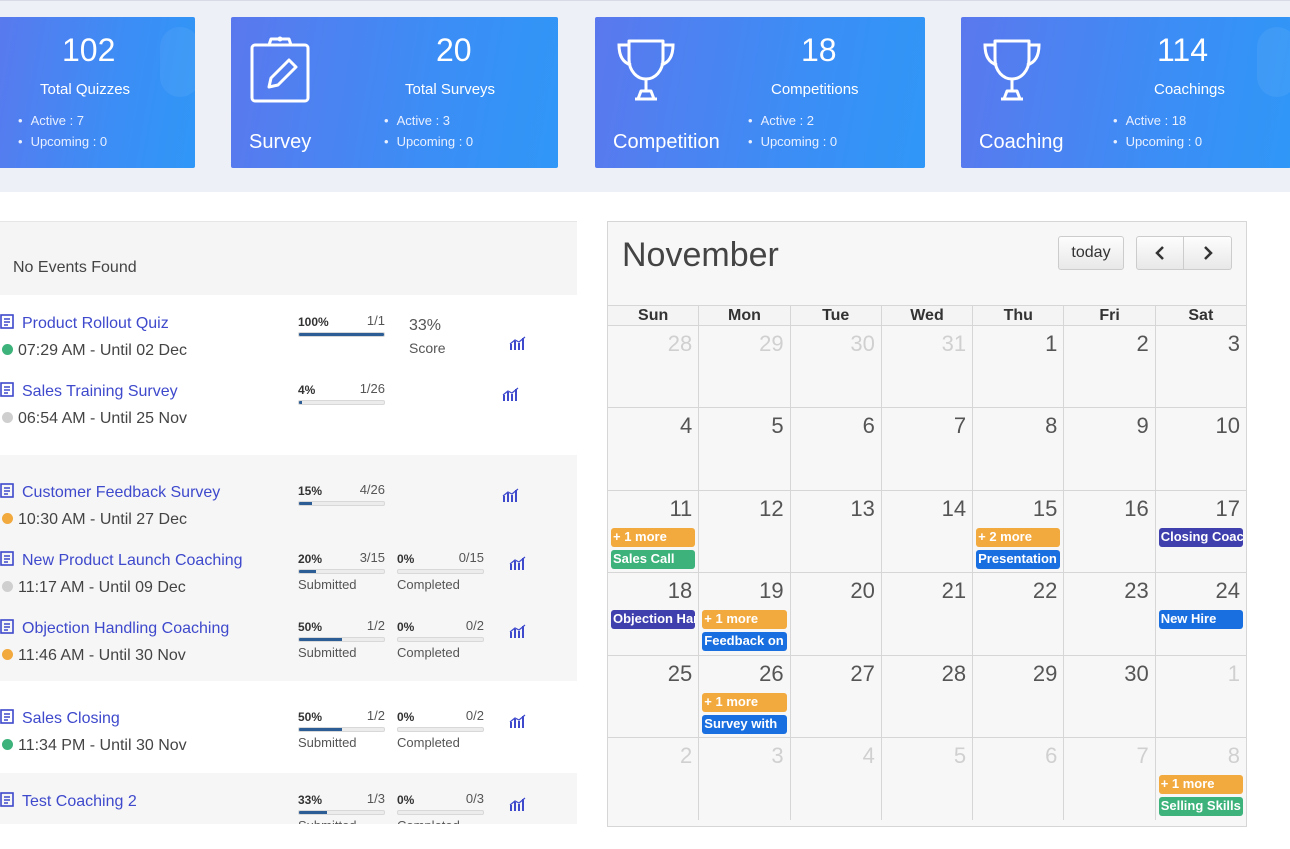 The height and width of the screenshot is (849, 1290). I want to click on event-title-link: Product Rollout Quiz, so click(84, 323).